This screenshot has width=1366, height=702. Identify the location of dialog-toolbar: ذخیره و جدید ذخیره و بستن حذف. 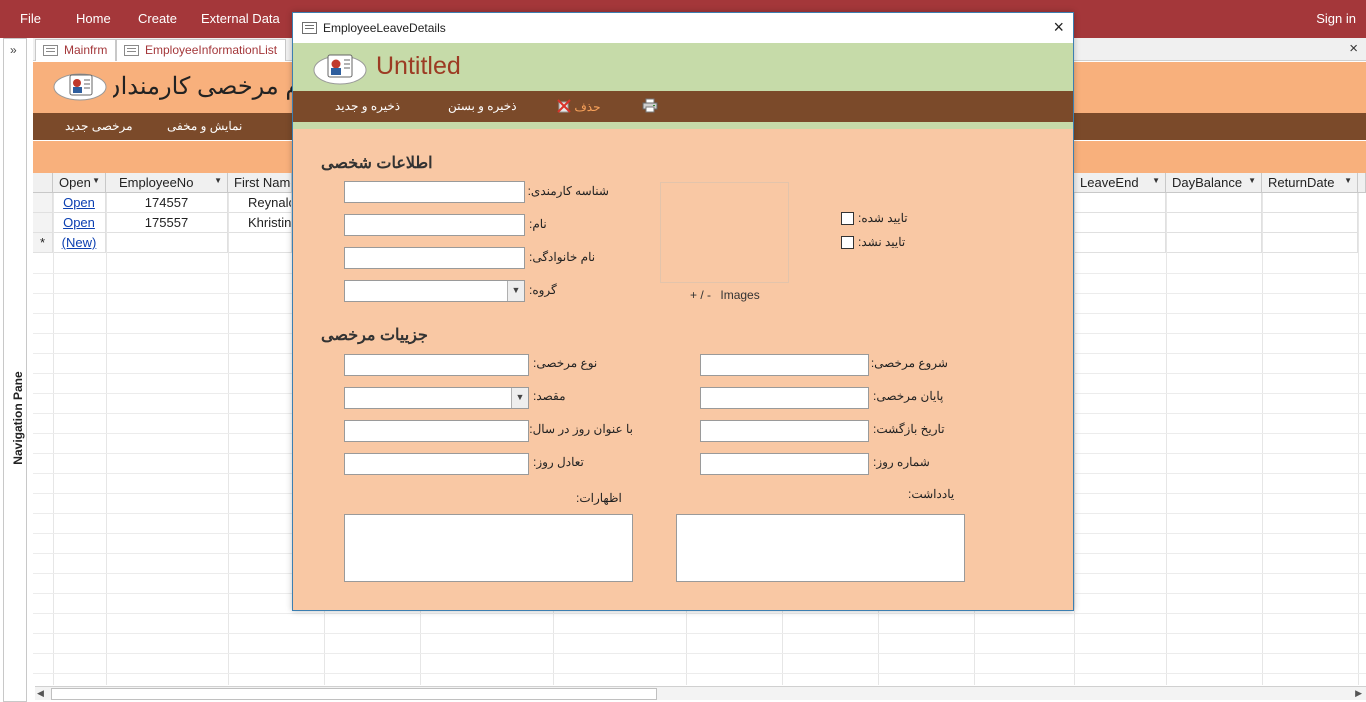
(683, 106).